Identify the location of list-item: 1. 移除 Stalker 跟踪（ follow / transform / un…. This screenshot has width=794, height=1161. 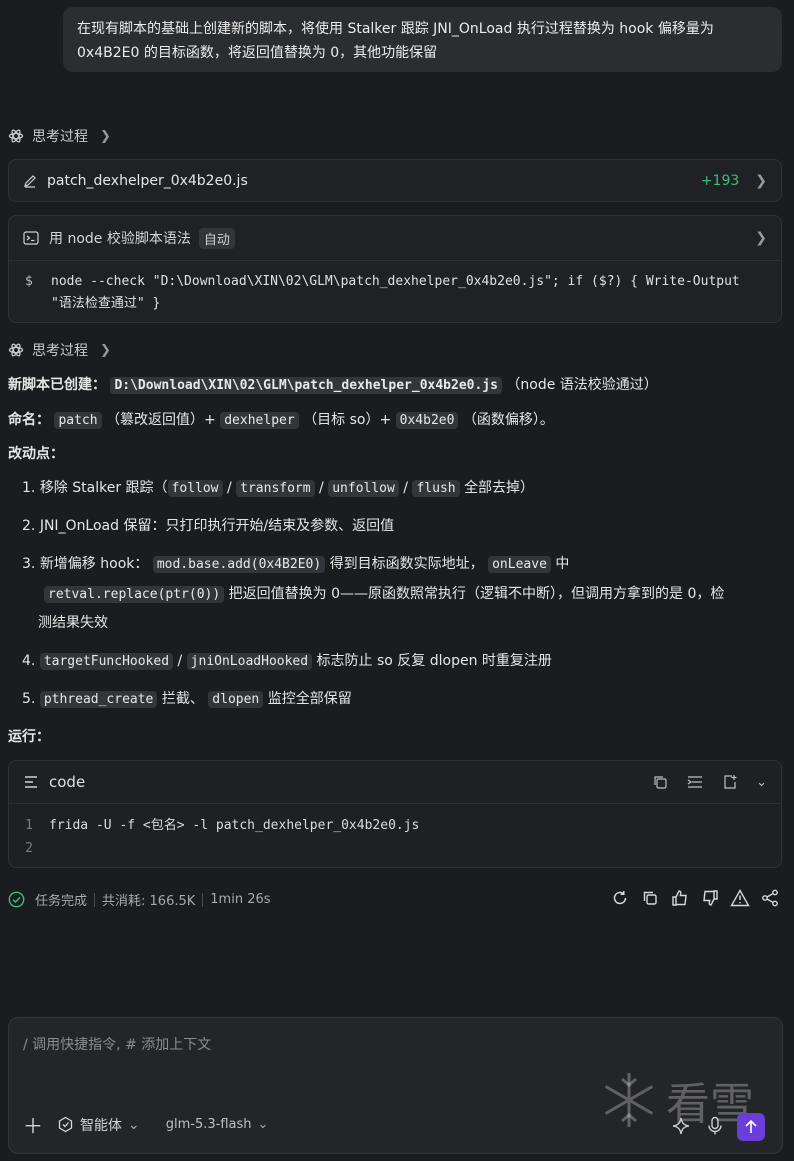
(278, 488).